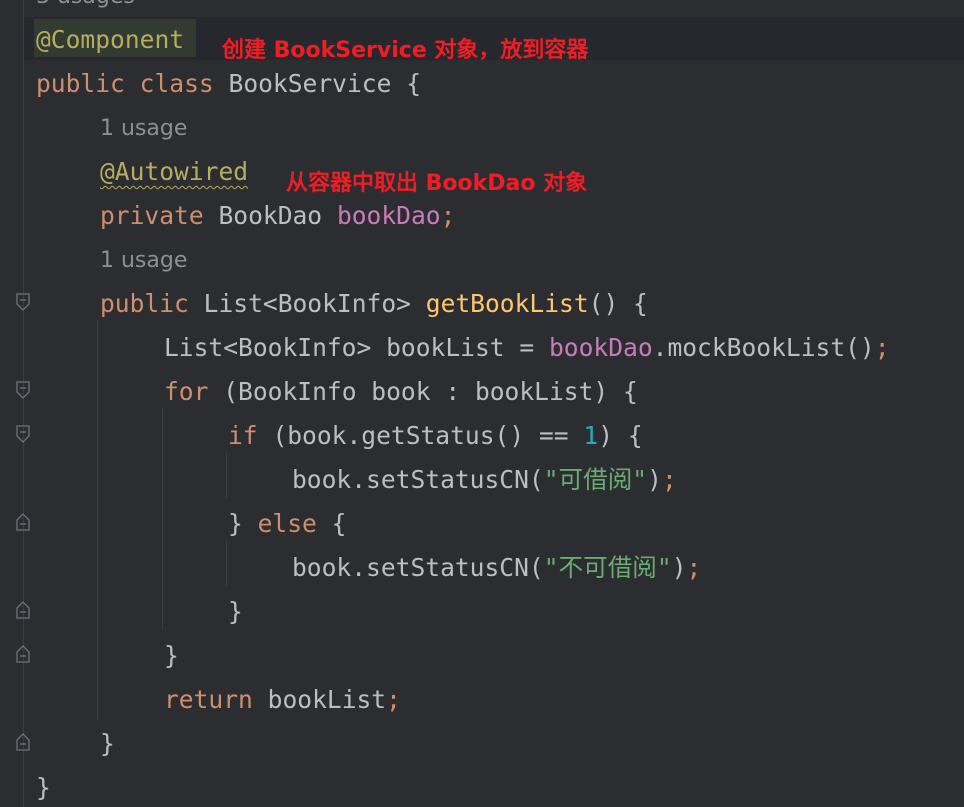 This screenshot has height=807, width=964. I want to click on brace: {, so click(339, 523).